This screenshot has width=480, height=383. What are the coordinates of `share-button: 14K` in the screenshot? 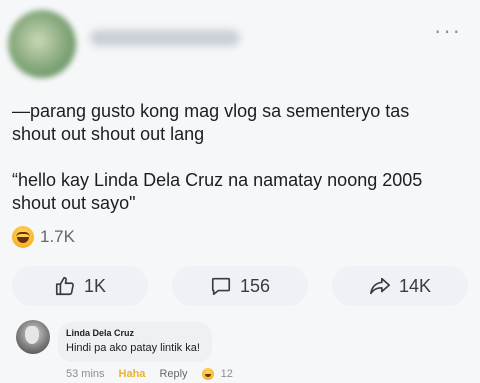 It's located at (400, 286).